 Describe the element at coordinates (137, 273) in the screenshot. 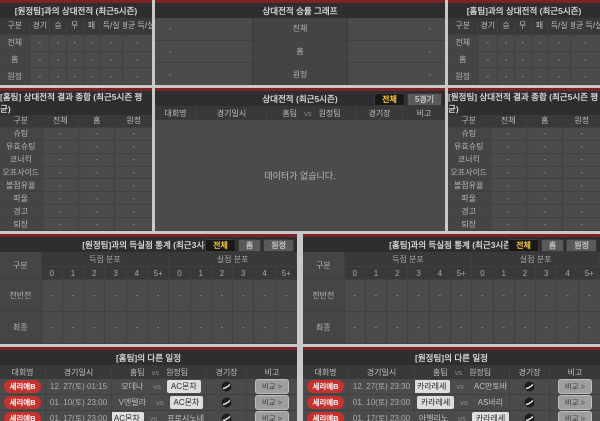

I see `bin-header: 4` at that location.